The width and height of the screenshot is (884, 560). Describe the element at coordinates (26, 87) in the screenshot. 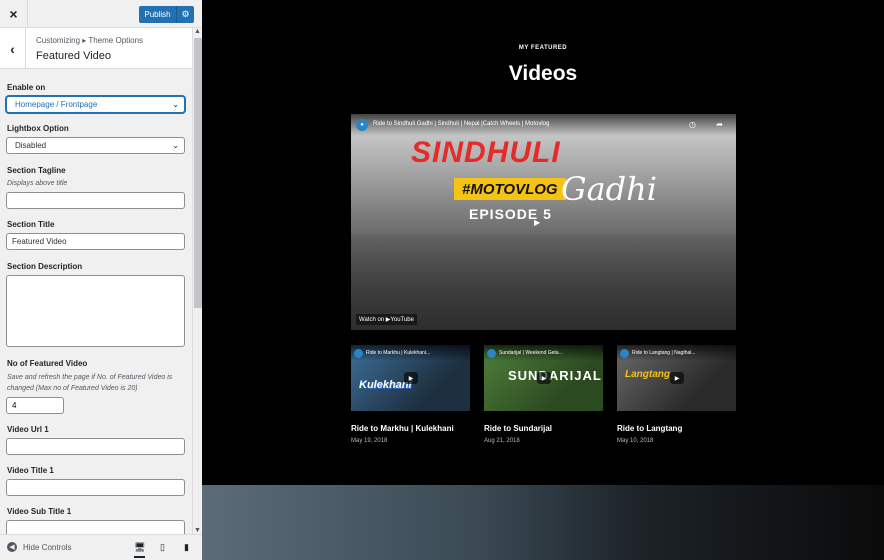

I see `enable-on-label: Enable on` at that location.